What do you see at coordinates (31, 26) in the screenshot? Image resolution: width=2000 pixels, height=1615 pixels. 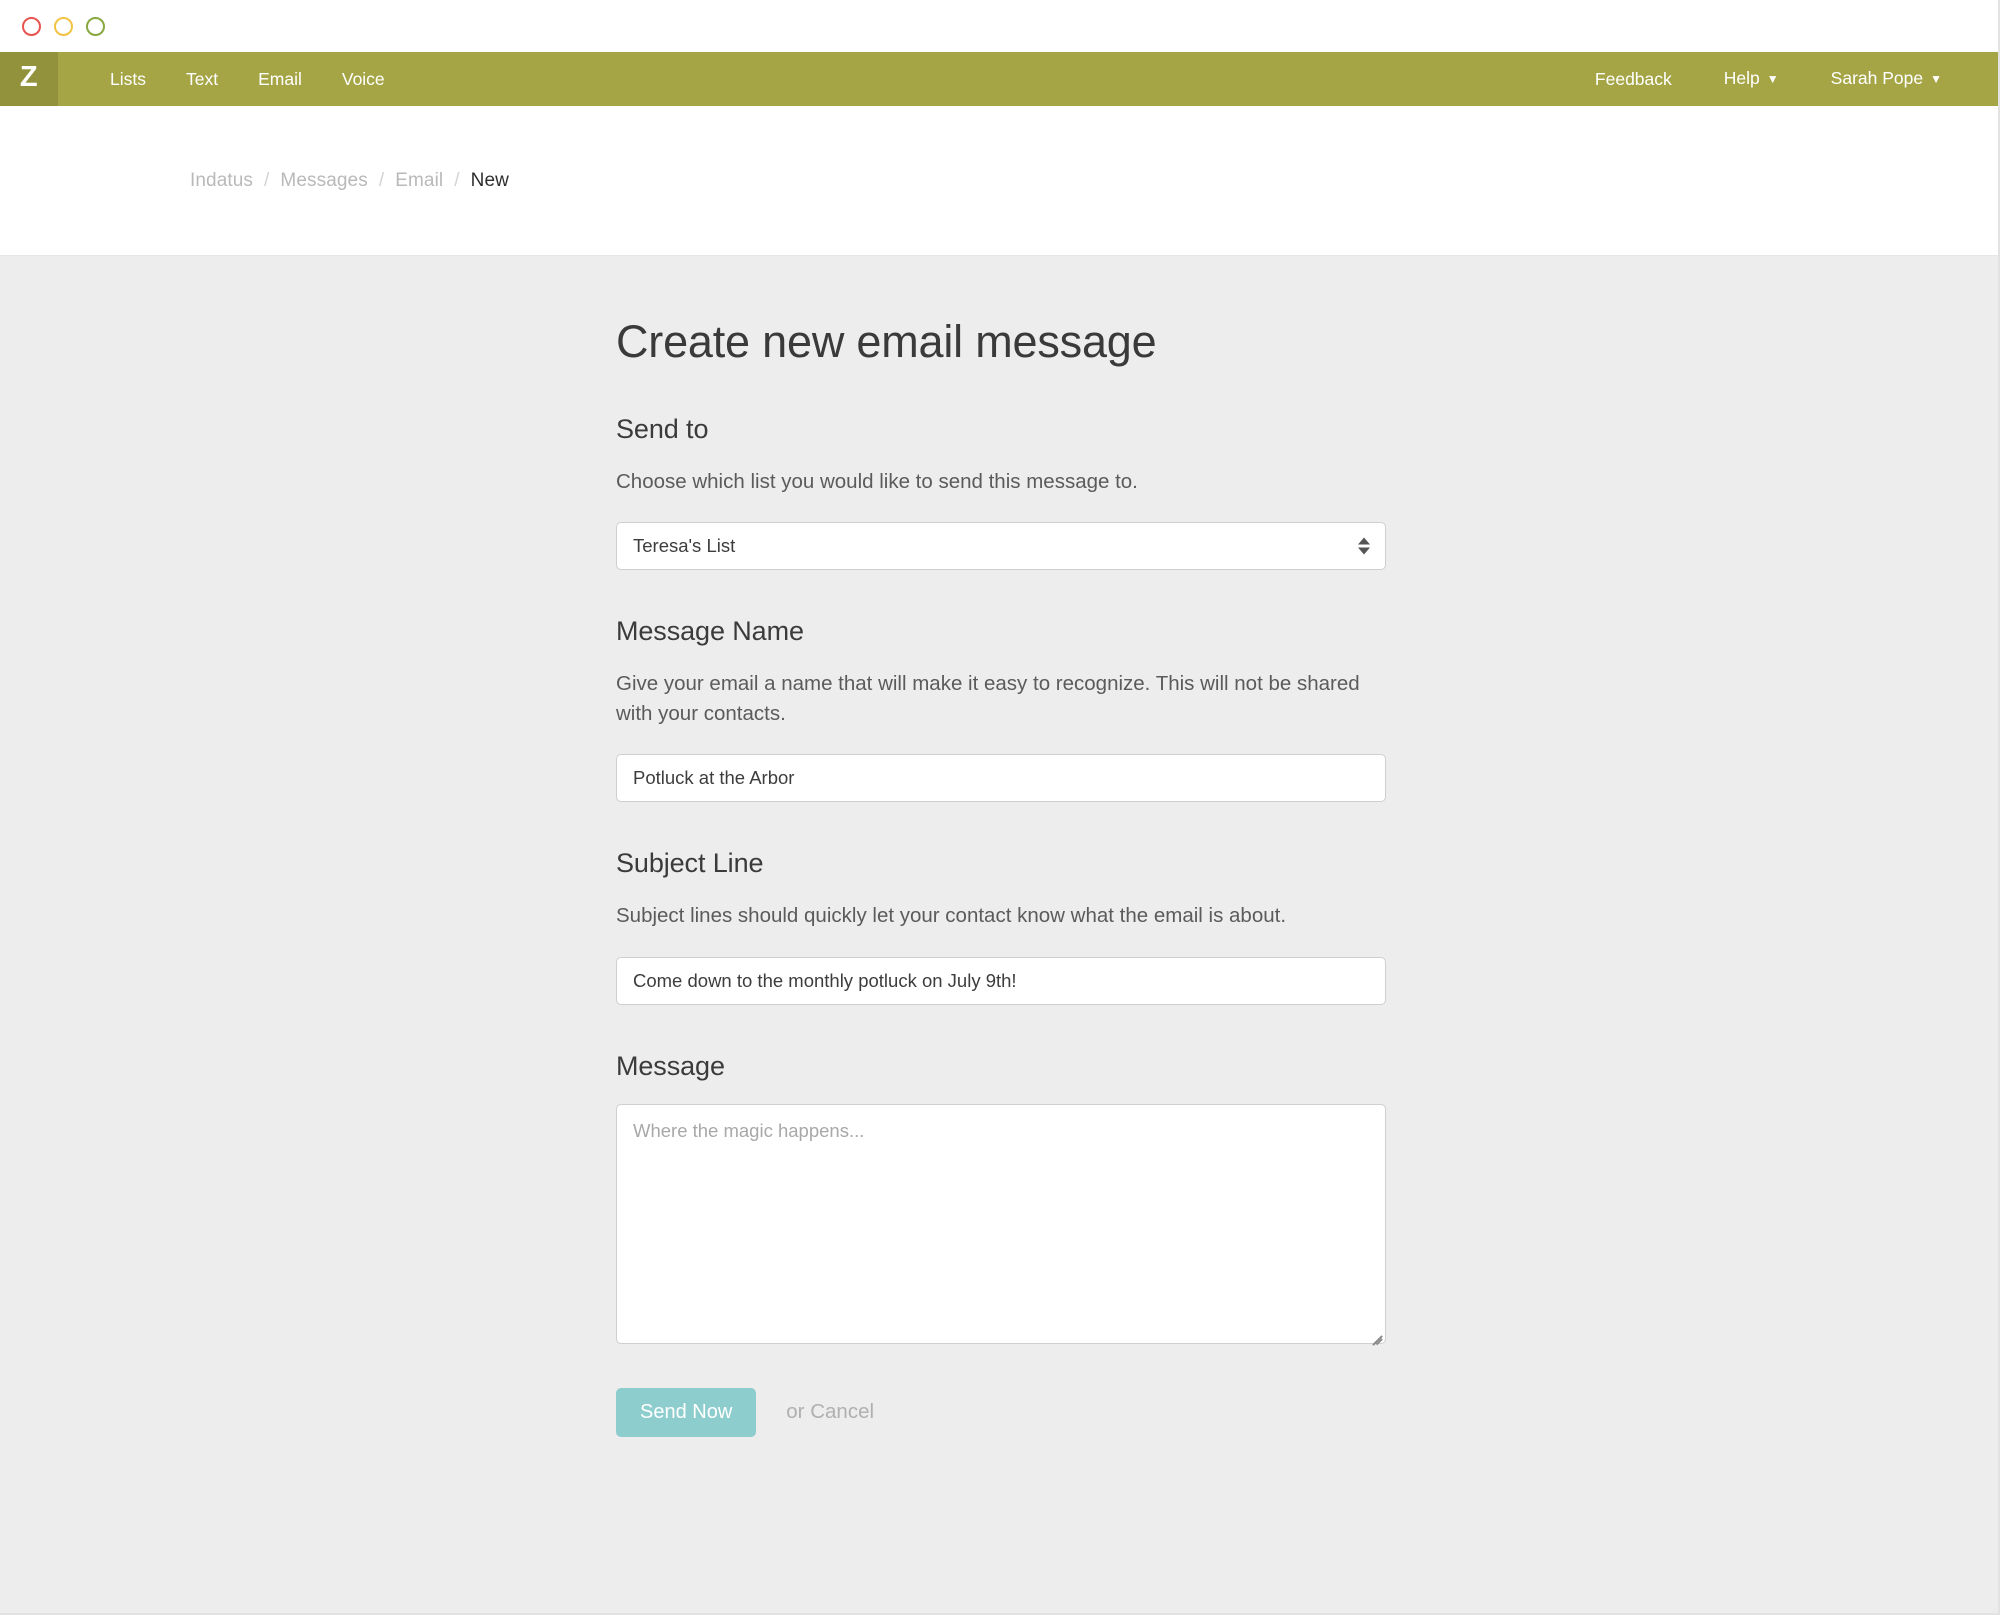 I see `close-window-icon` at bounding box center [31, 26].